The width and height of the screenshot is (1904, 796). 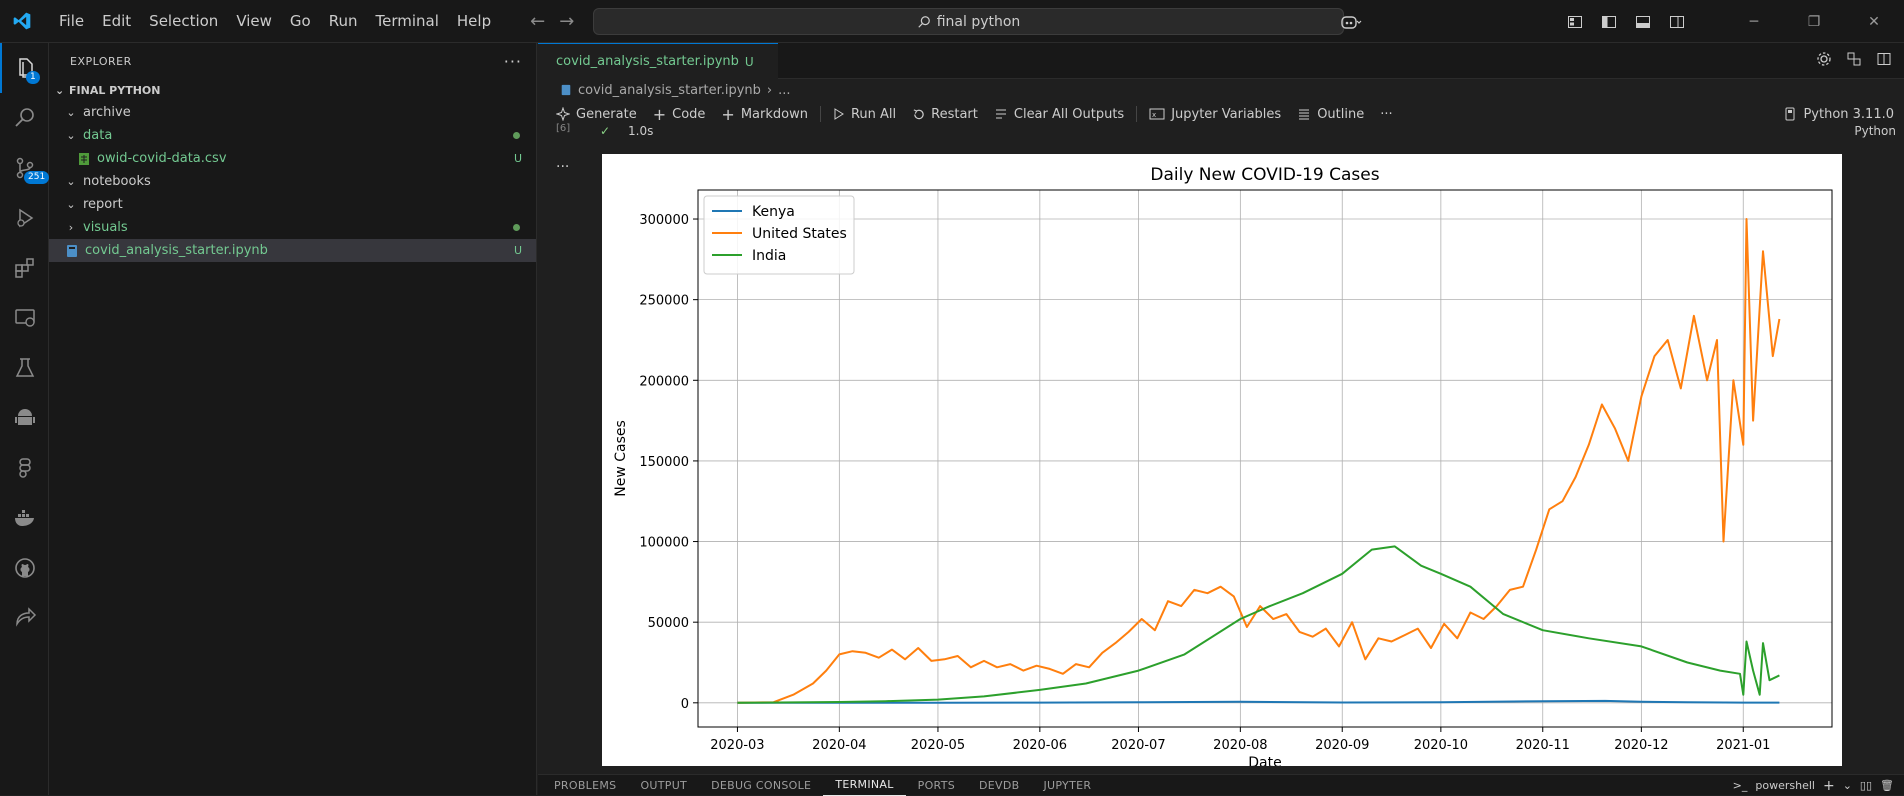 I want to click on x-tick-label: 2020-03, so click(x=737, y=745).